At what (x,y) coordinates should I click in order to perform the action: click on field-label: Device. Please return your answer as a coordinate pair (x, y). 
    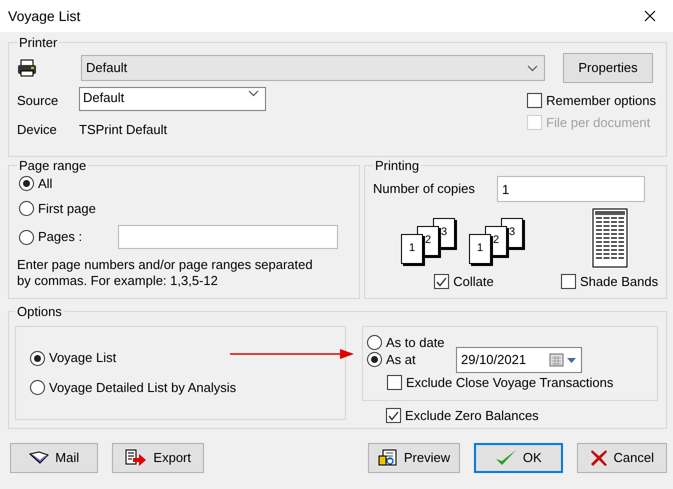
    Looking at the image, I should click on (37, 130).